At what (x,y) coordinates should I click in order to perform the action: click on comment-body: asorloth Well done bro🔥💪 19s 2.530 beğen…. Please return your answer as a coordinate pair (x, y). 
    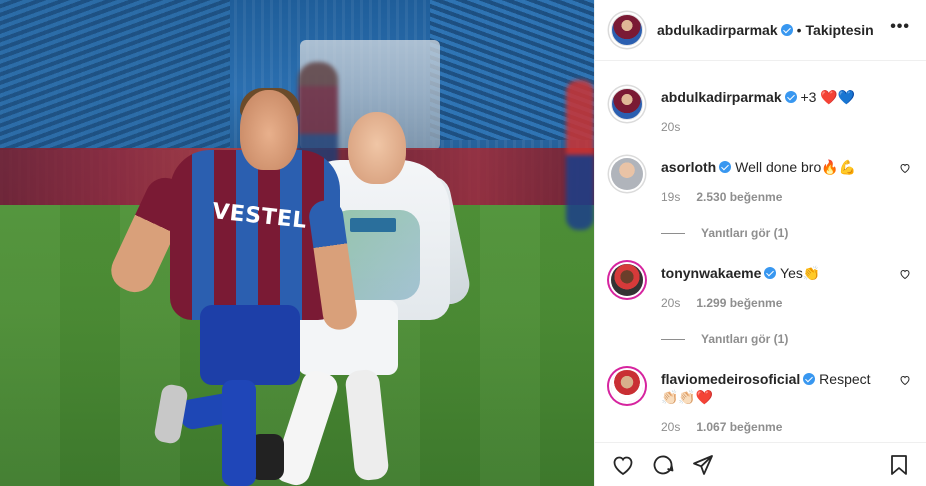
    Looking at the image, I should click on (786, 181).